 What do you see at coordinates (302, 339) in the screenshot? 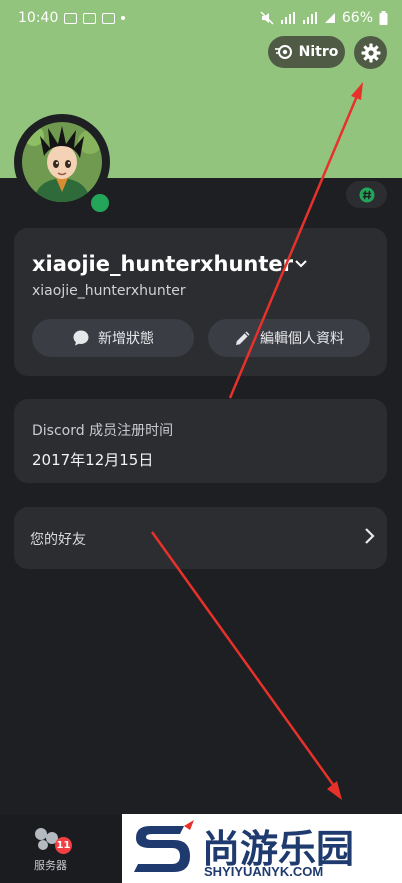
I see `edit-profile-label: 編輯個人資料` at bounding box center [302, 339].